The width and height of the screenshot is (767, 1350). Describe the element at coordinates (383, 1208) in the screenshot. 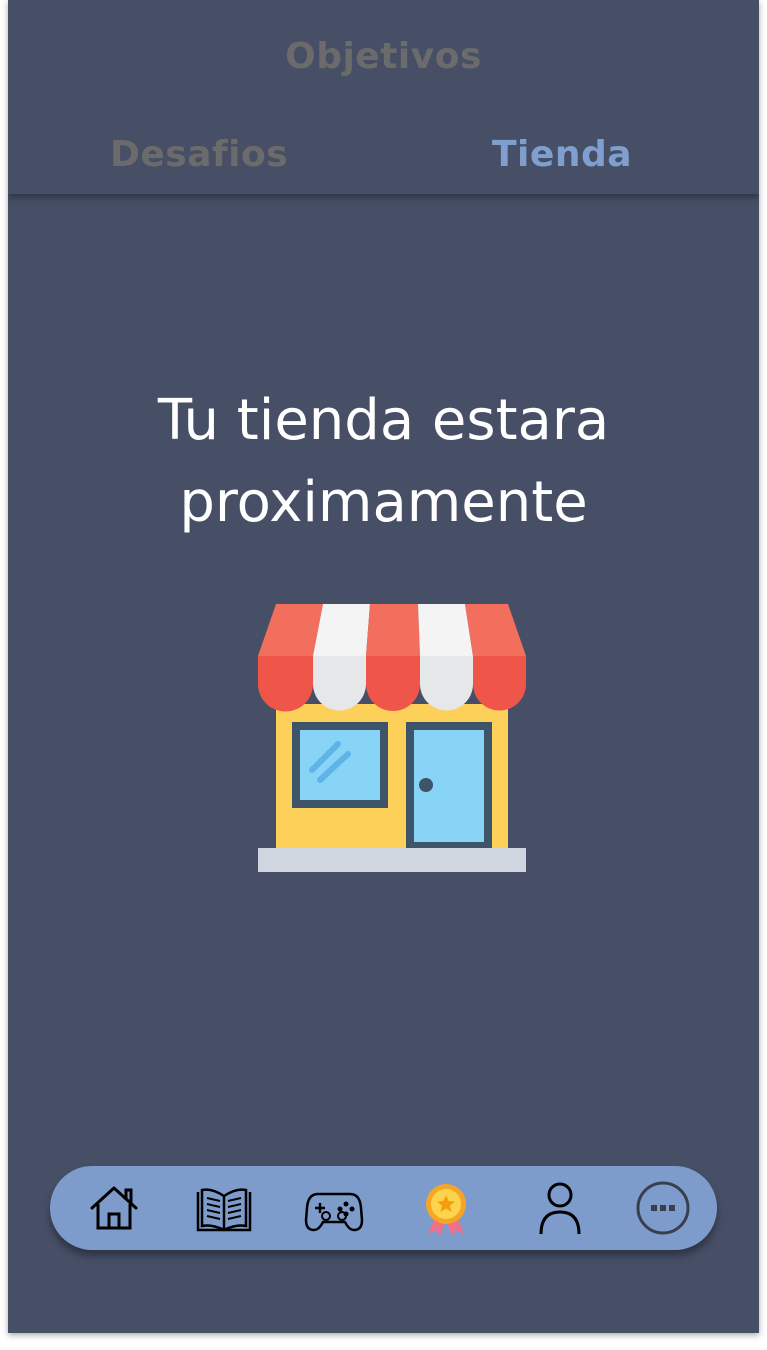

I see `bottom-navigation` at that location.